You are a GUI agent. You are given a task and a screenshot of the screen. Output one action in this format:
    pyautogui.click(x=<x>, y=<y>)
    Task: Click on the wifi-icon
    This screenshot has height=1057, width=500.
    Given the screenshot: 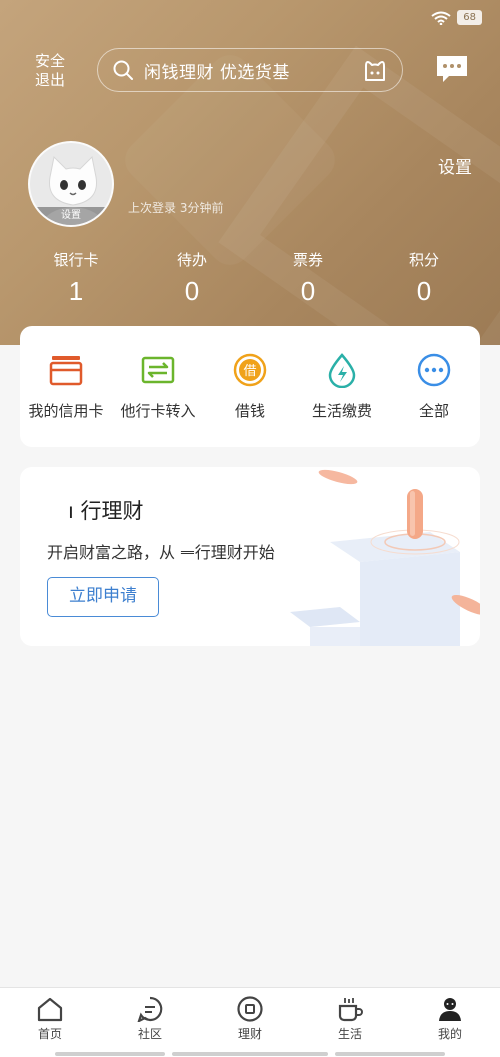 What is the action you would take?
    pyautogui.click(x=441, y=18)
    